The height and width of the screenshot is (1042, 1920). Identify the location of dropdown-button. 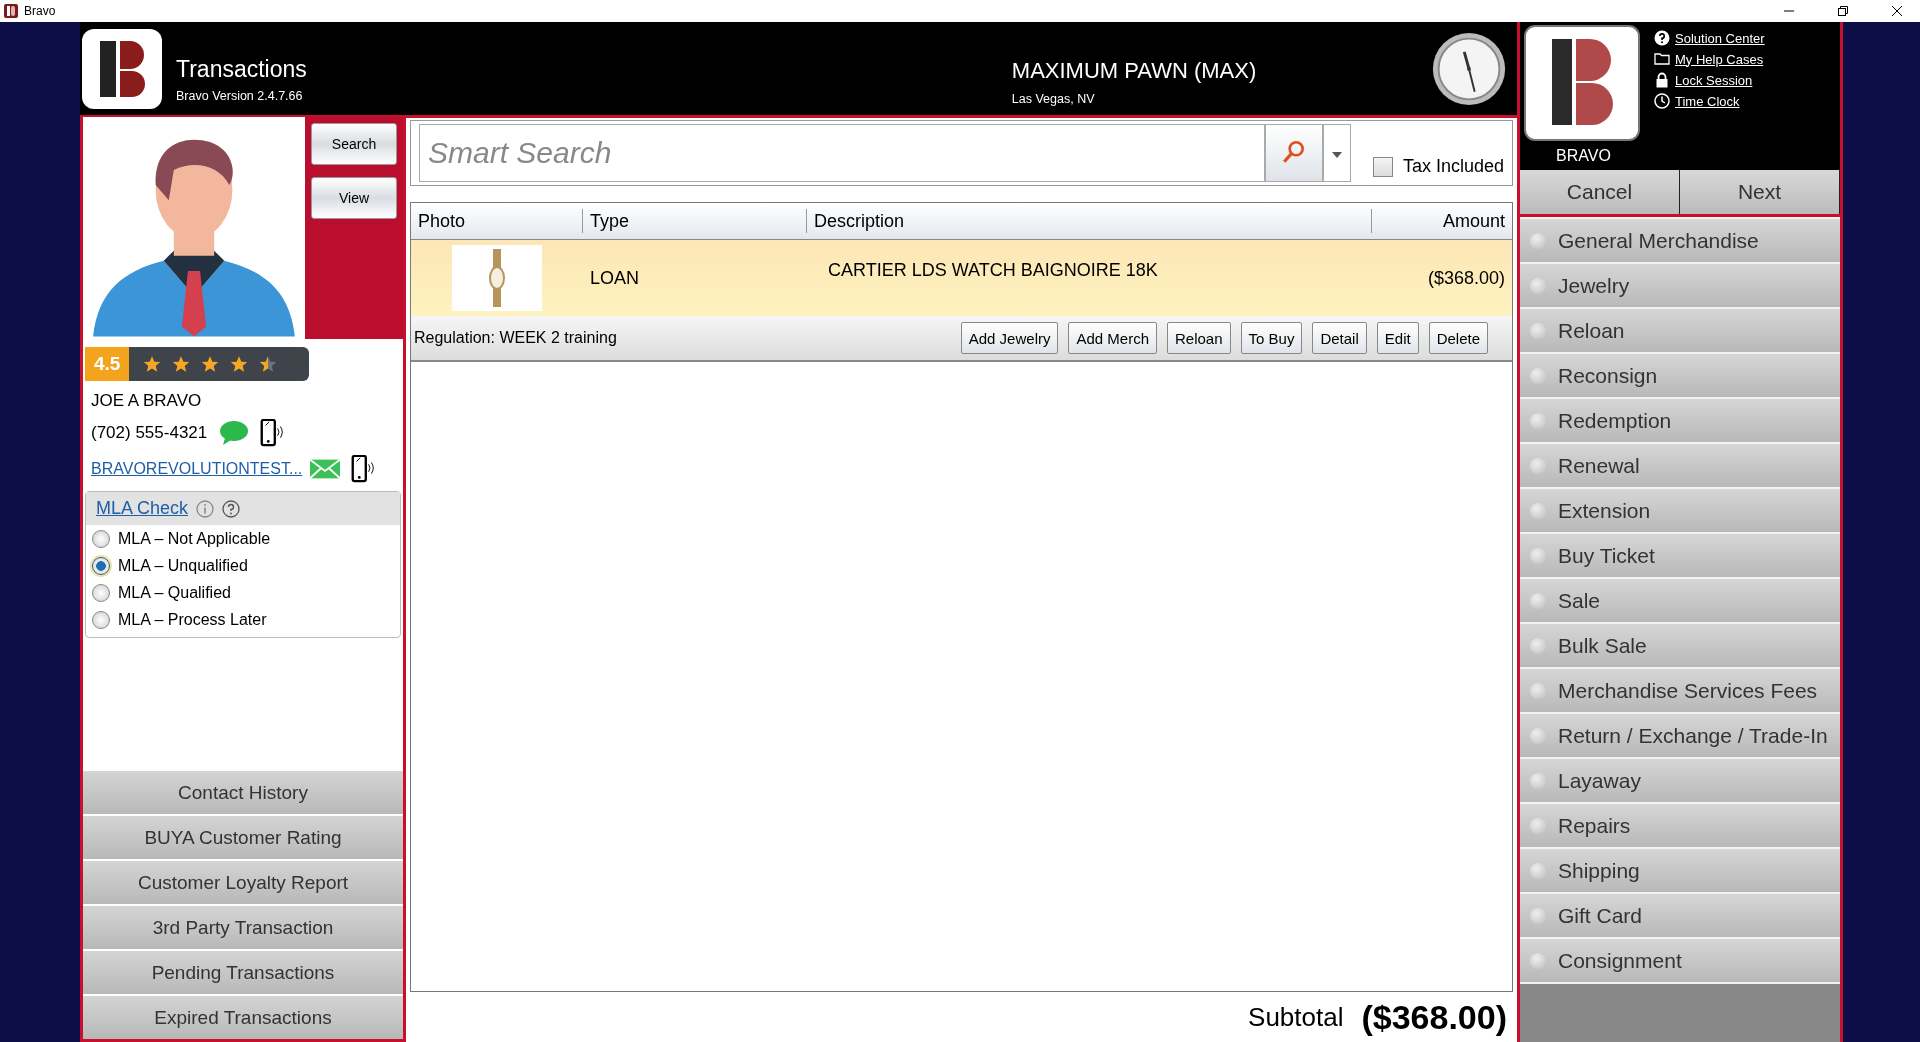
(1336, 153).